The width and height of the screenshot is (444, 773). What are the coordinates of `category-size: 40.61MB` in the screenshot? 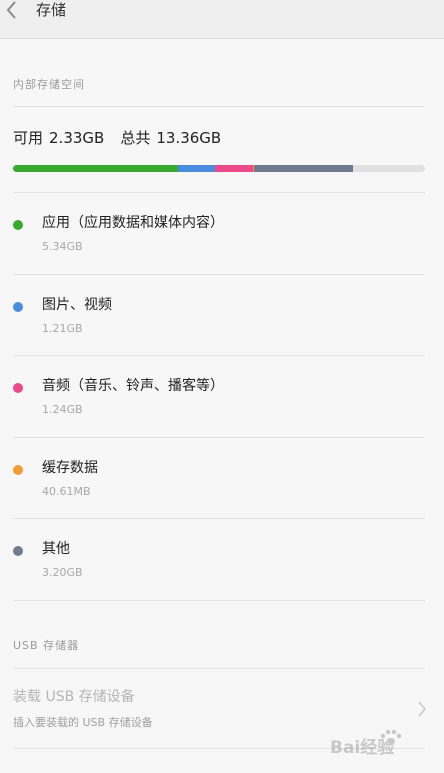 It's located at (66, 491).